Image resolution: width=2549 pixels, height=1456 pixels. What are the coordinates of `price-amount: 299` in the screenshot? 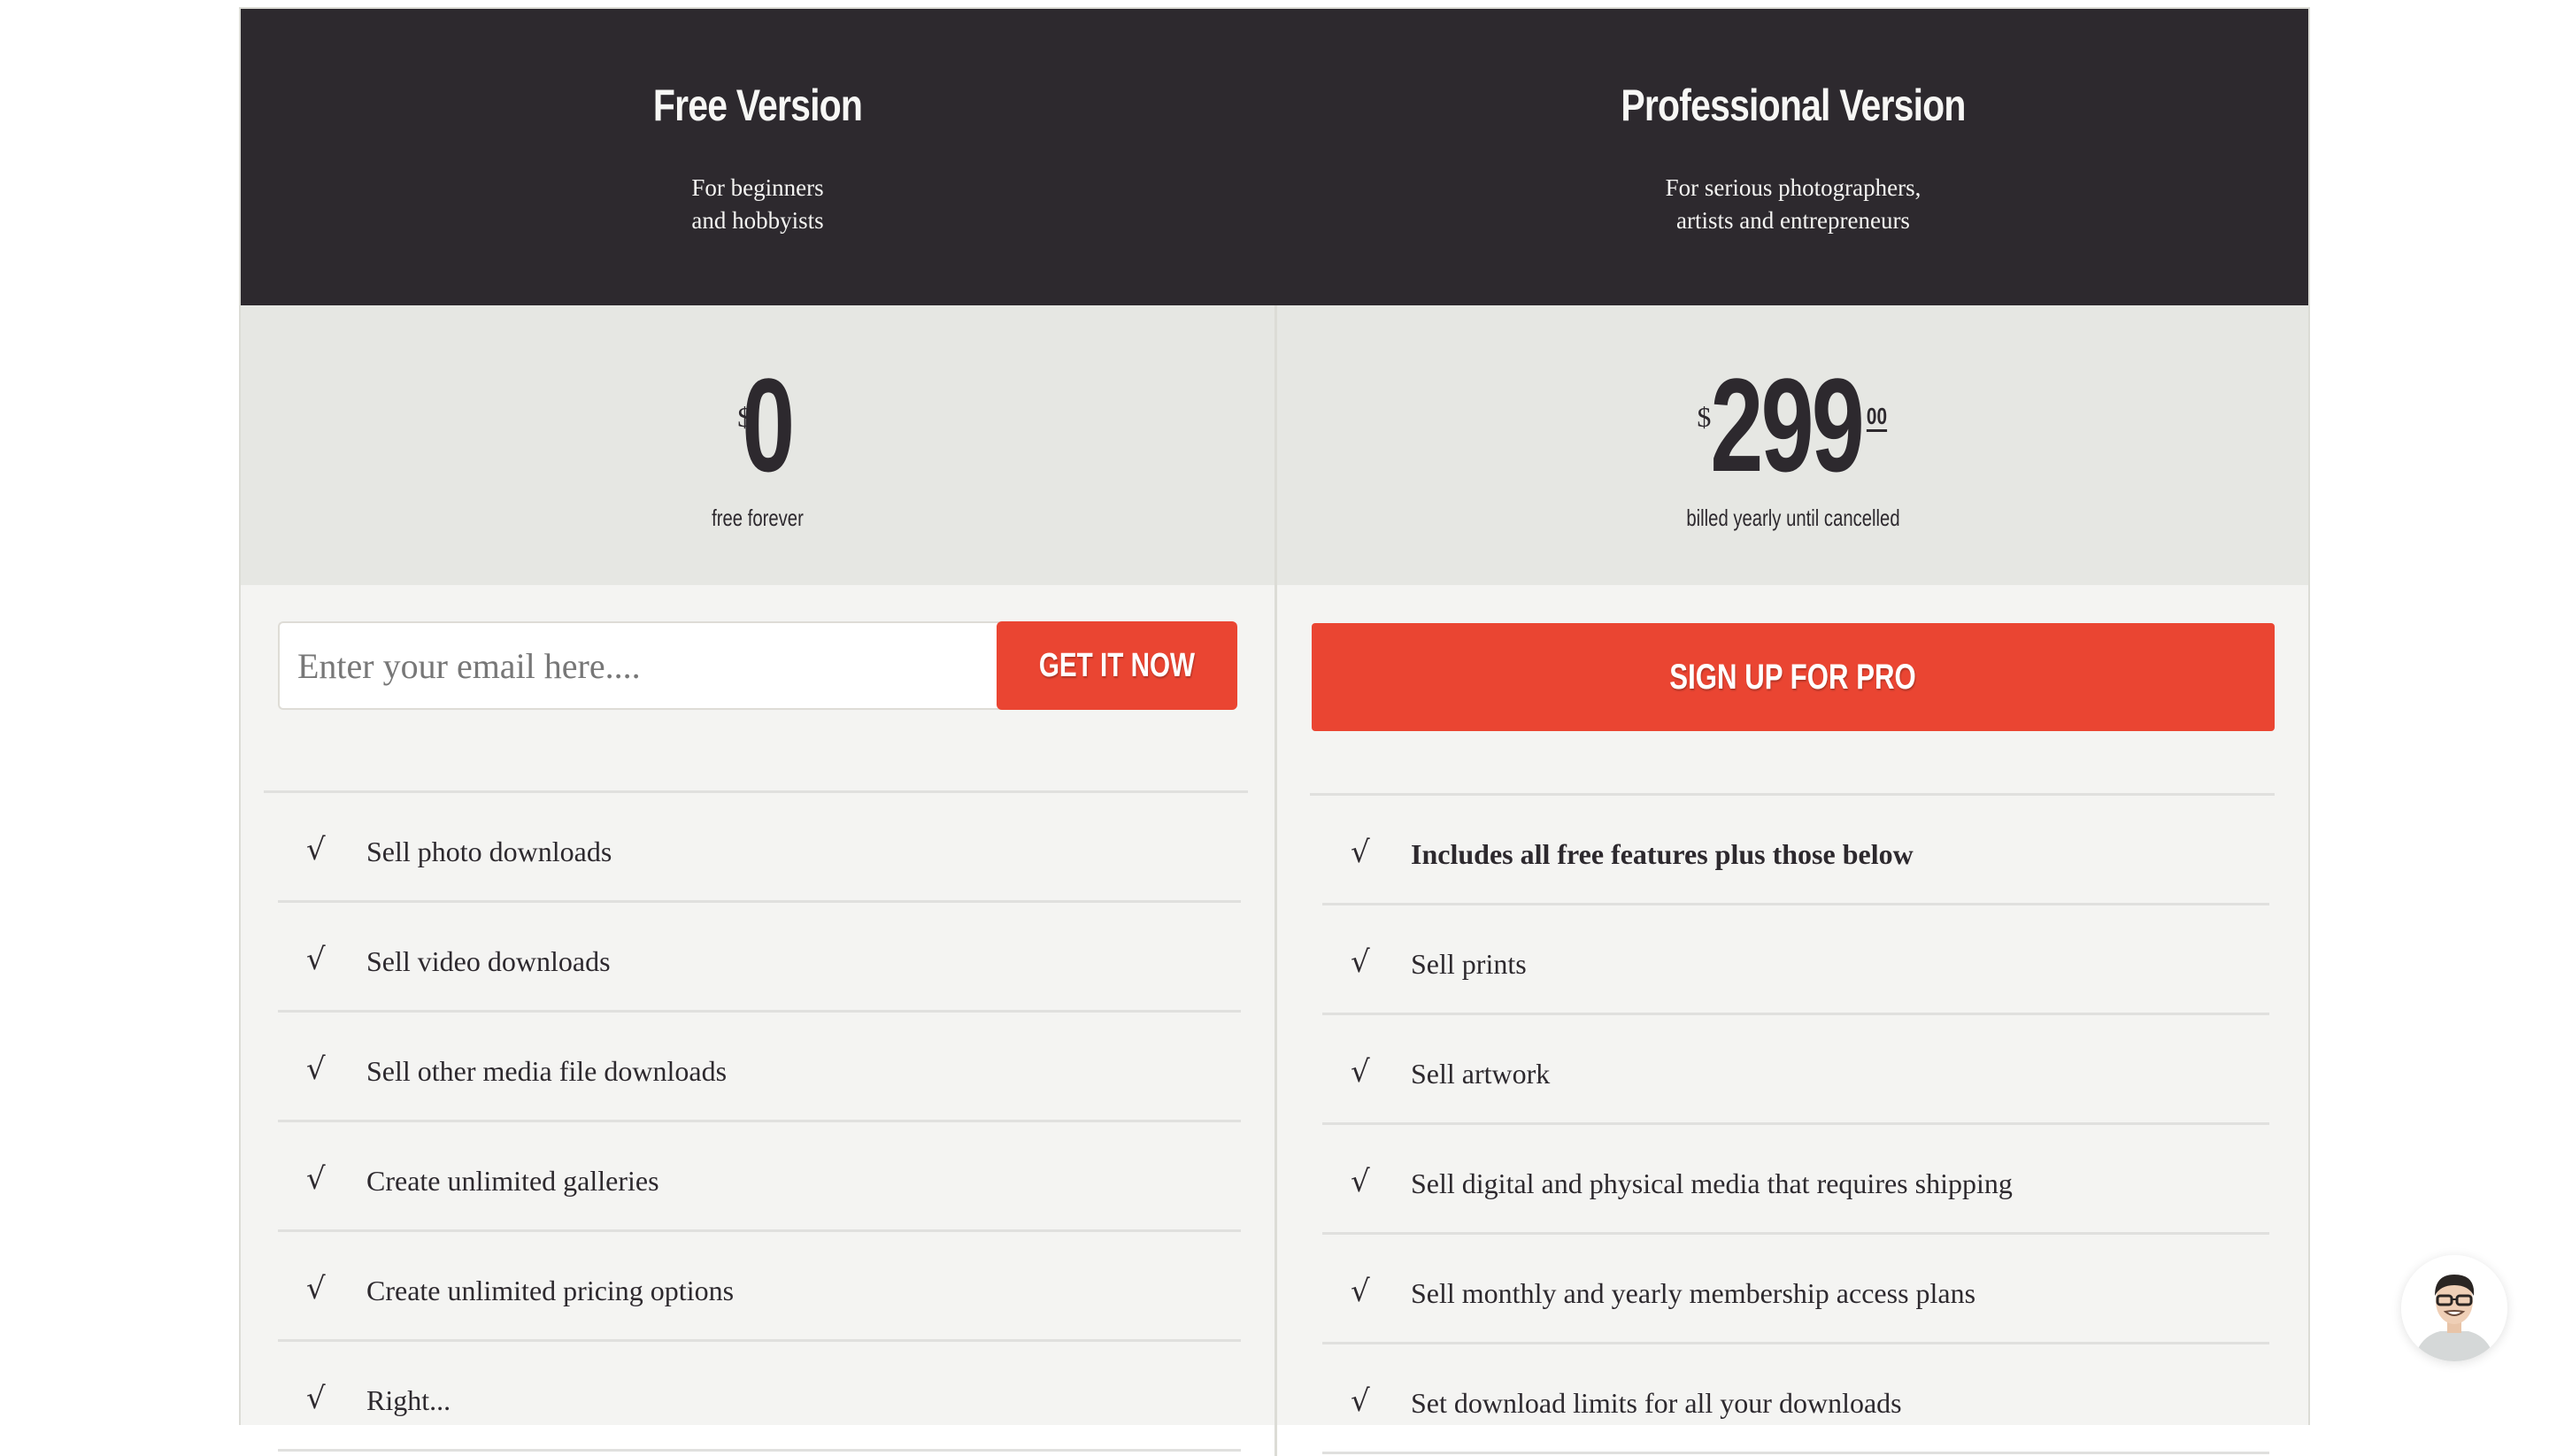 It's located at (1788, 425).